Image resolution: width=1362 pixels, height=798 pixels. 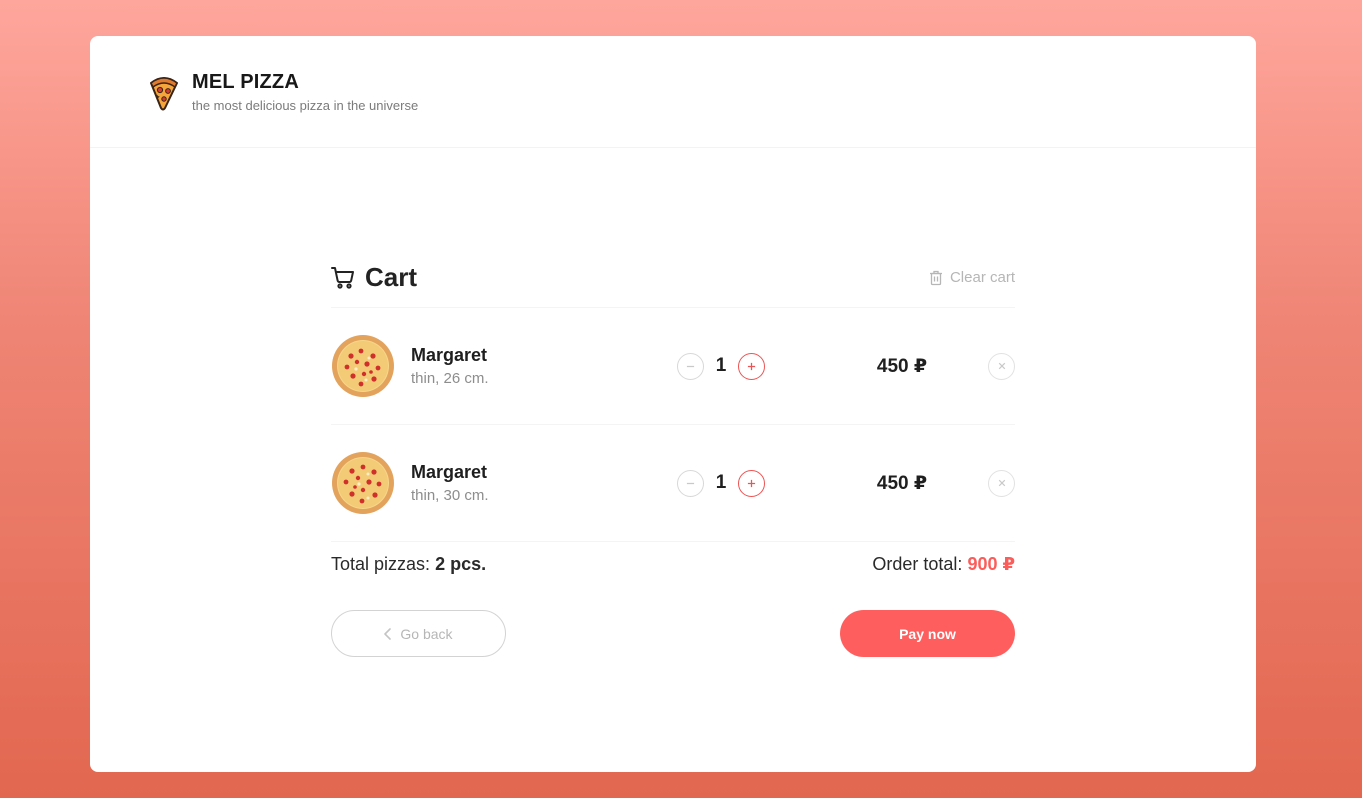 What do you see at coordinates (388, 633) in the screenshot?
I see `chevron-left-icon` at bounding box center [388, 633].